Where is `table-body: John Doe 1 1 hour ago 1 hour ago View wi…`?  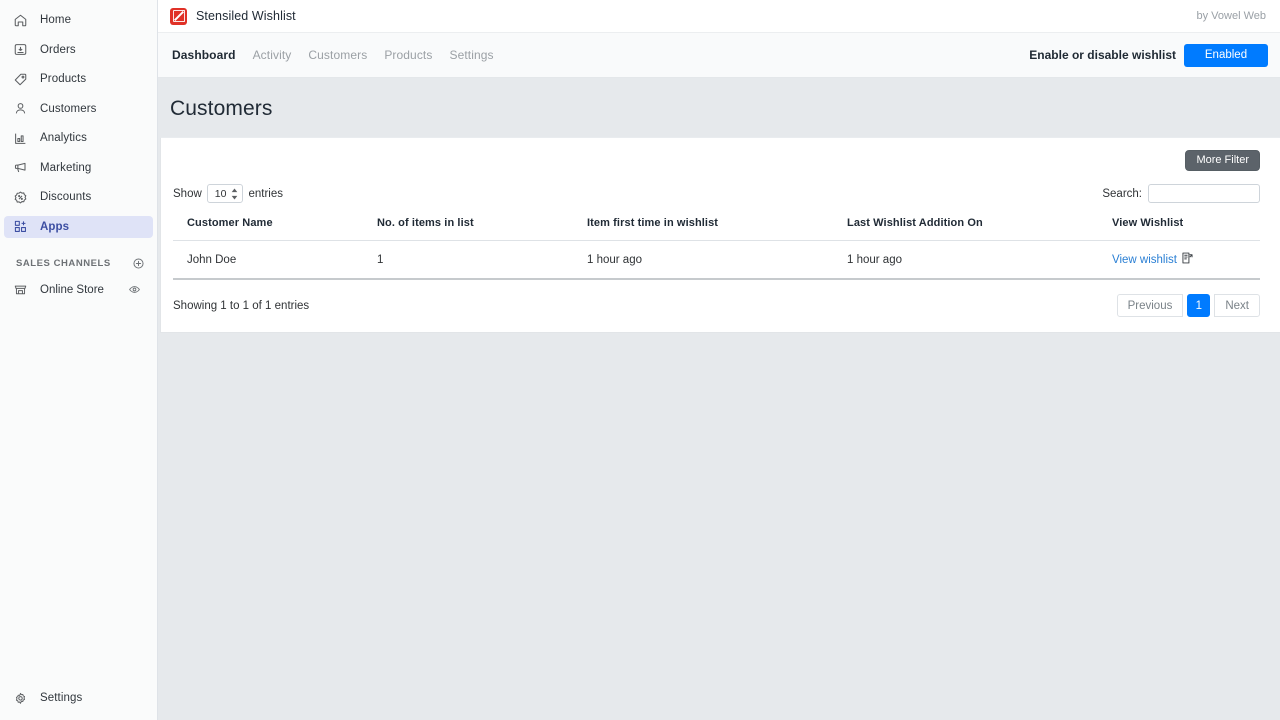 table-body: John Doe 1 1 hour ago 1 hour ago View wi… is located at coordinates (716, 260).